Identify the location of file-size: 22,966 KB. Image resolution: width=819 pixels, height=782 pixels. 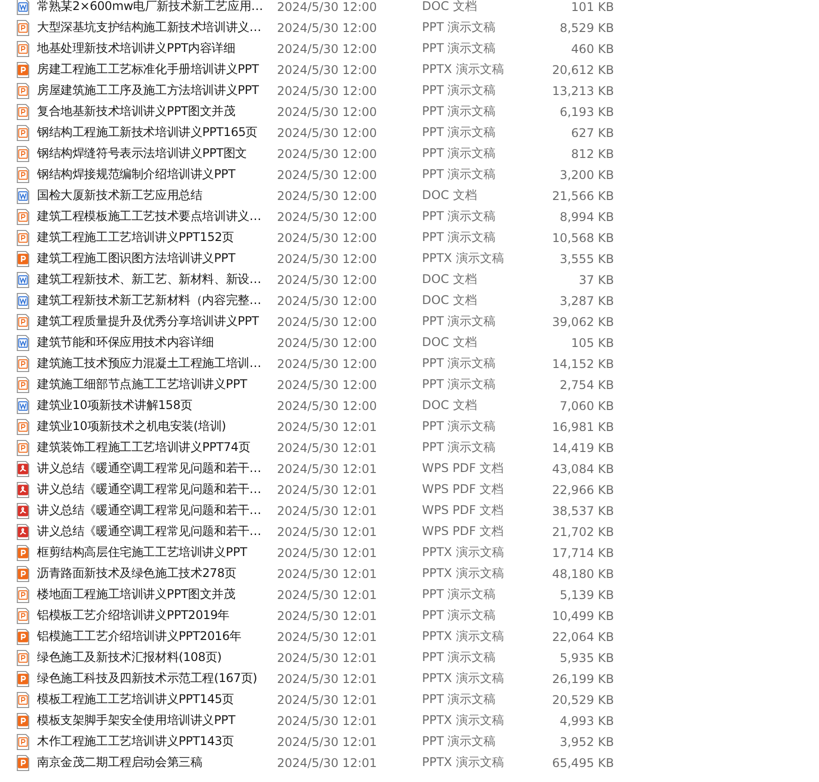
(582, 489).